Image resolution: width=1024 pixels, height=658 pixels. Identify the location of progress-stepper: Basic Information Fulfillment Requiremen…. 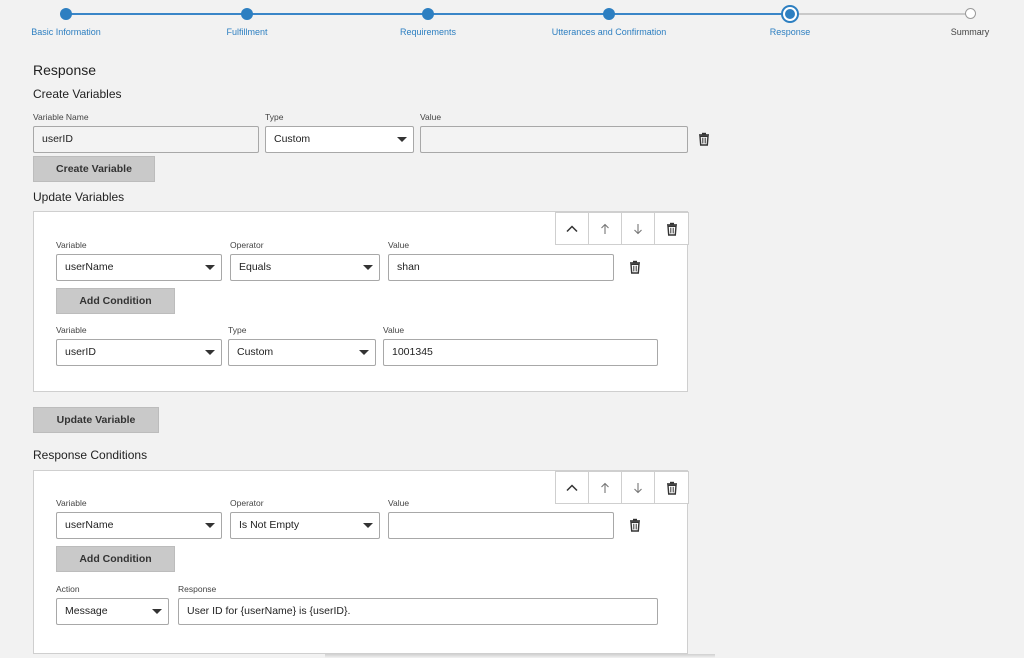
(512, 25).